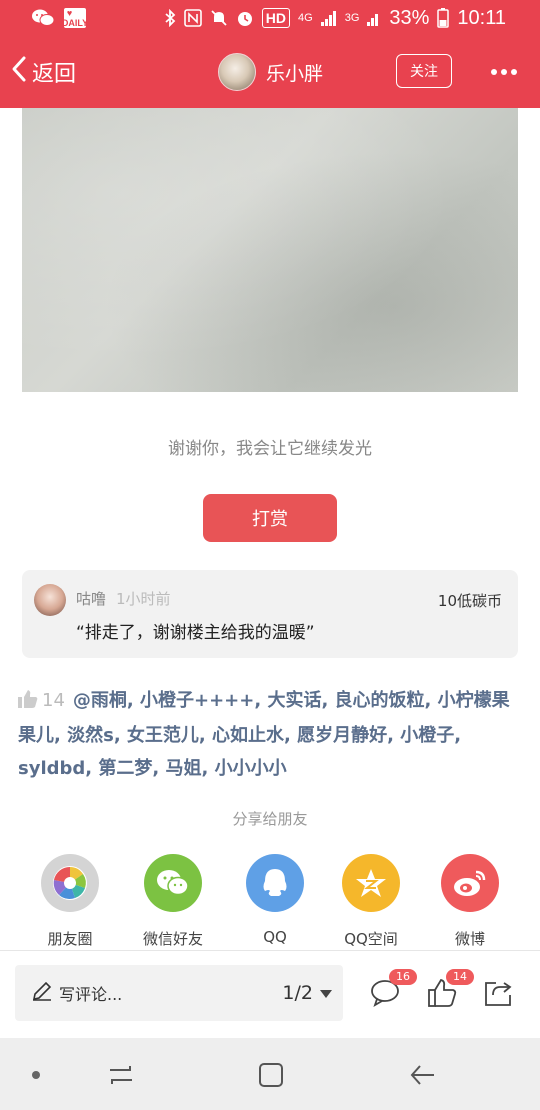  Describe the element at coordinates (481, 17) in the screenshot. I see `clock: 10:11` at that location.